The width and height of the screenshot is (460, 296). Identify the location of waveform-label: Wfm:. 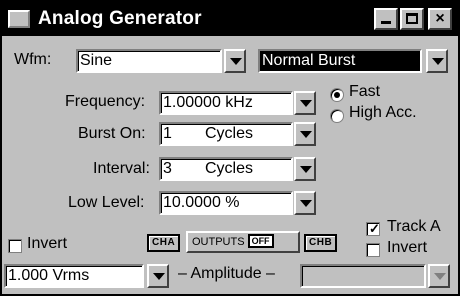
(33, 59).